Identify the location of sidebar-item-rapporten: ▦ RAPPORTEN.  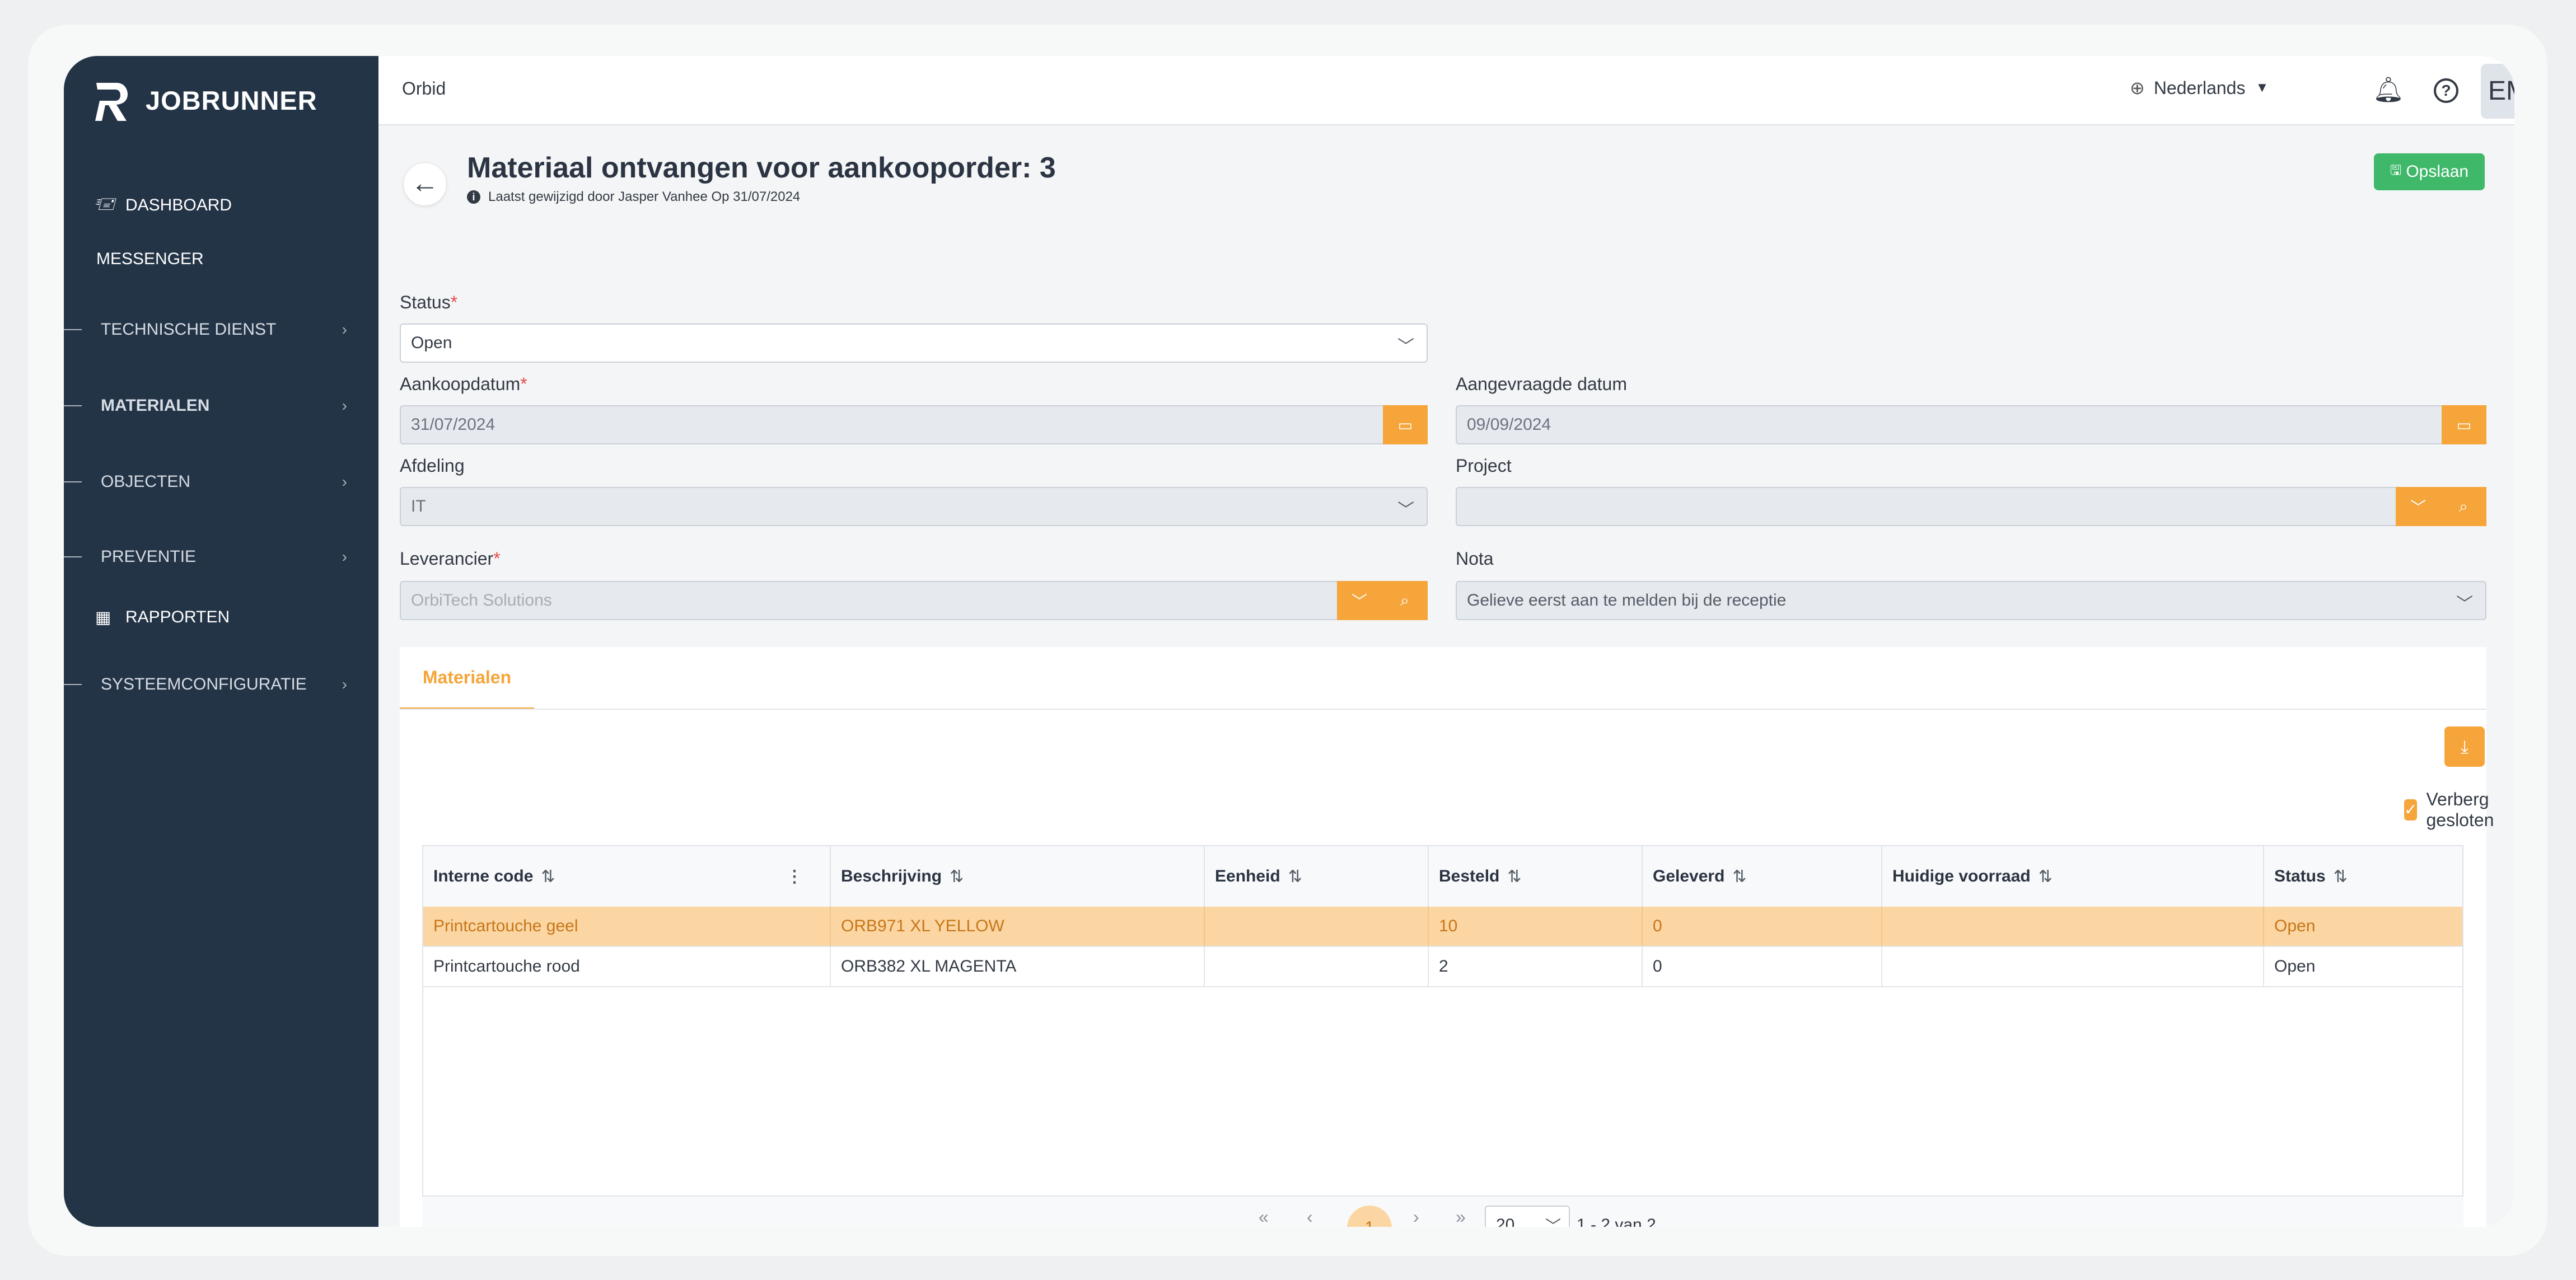
(221, 617).